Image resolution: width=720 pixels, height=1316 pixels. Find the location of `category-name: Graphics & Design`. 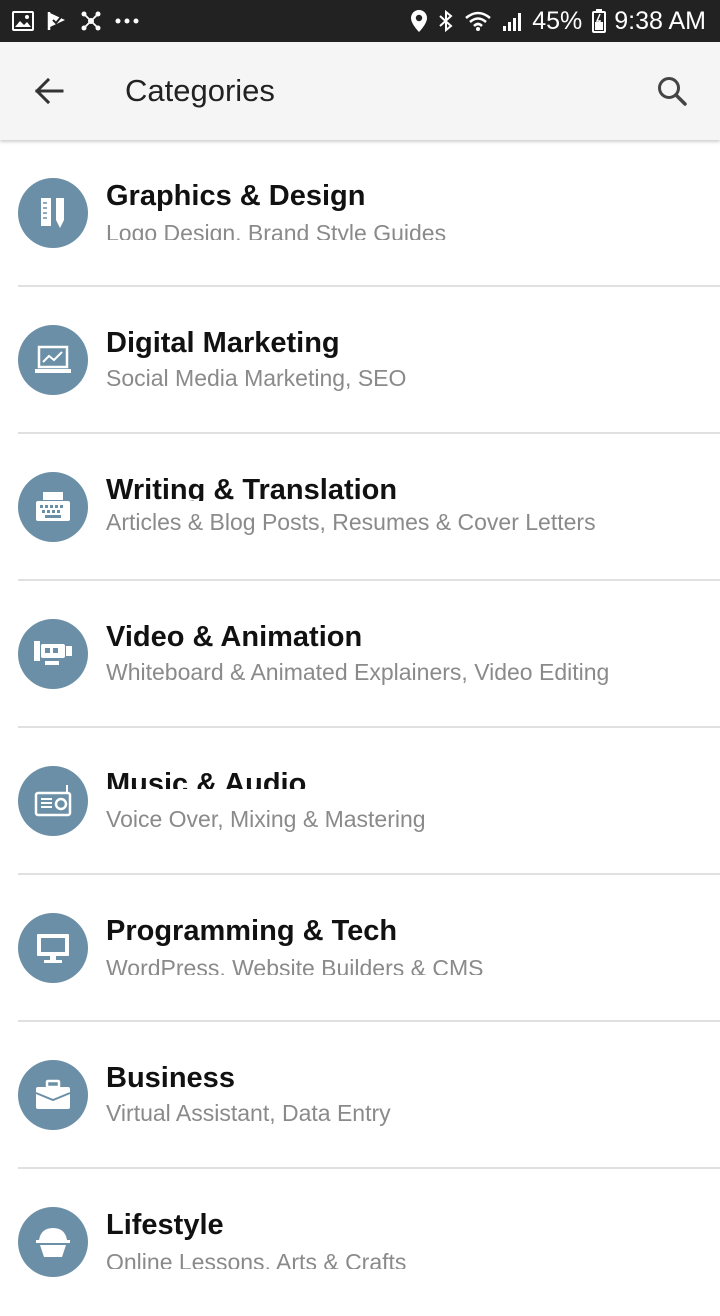

category-name: Graphics & Design is located at coordinates (236, 196).